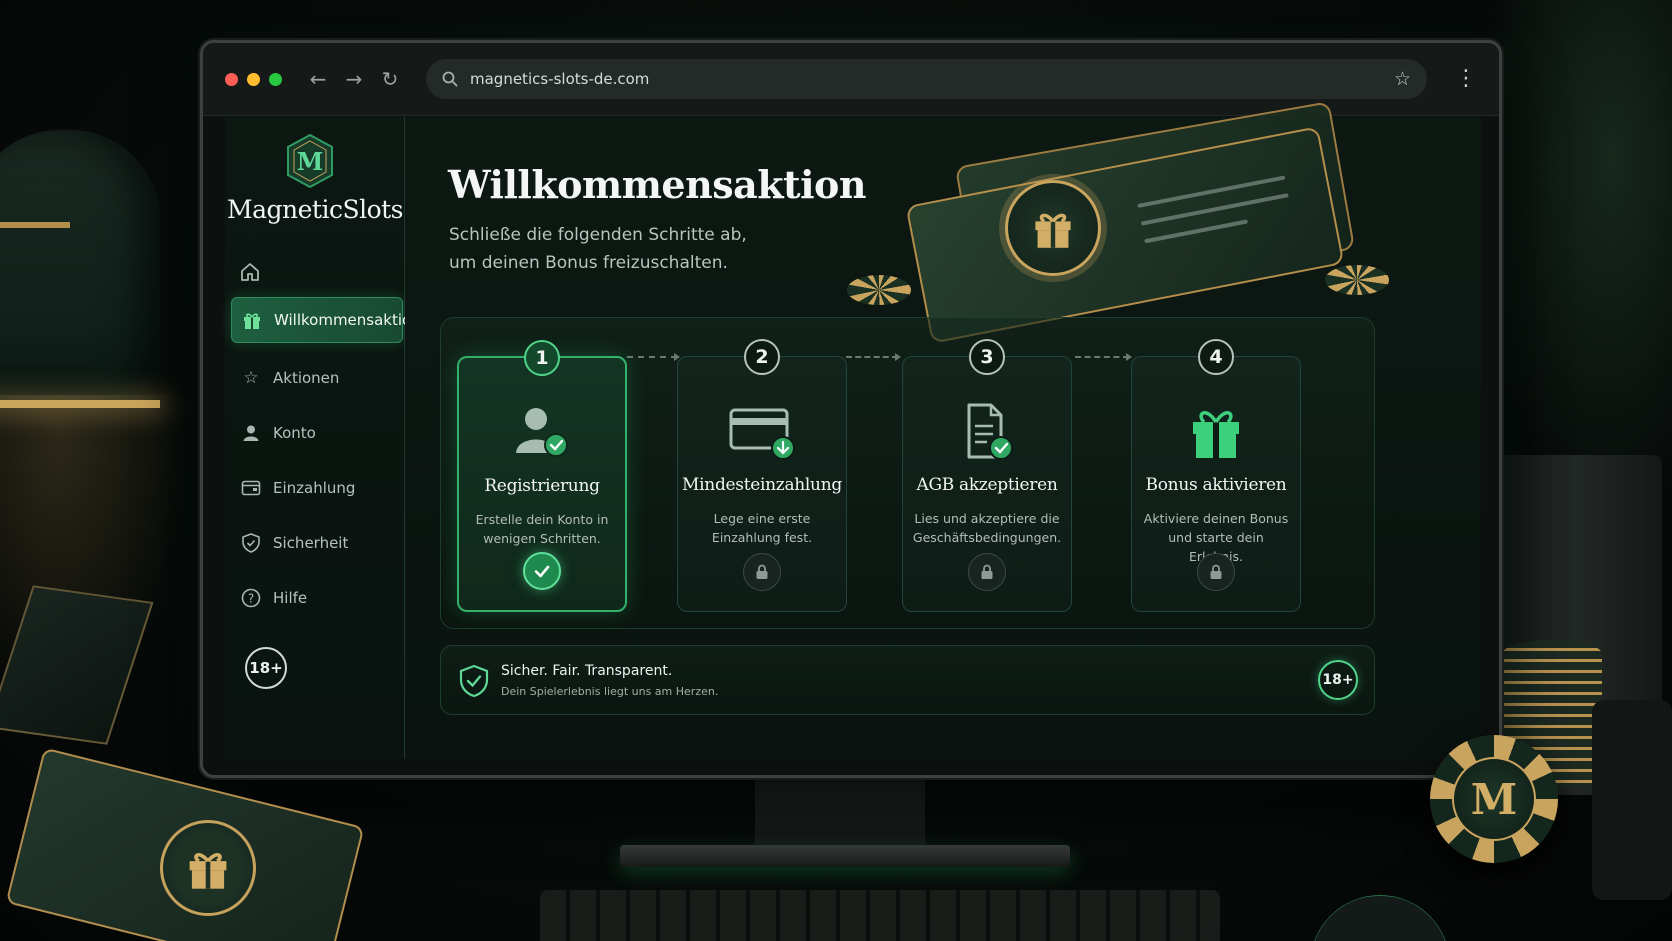 This screenshot has width=1672, height=941. I want to click on reload-icon: ↻, so click(390, 79).